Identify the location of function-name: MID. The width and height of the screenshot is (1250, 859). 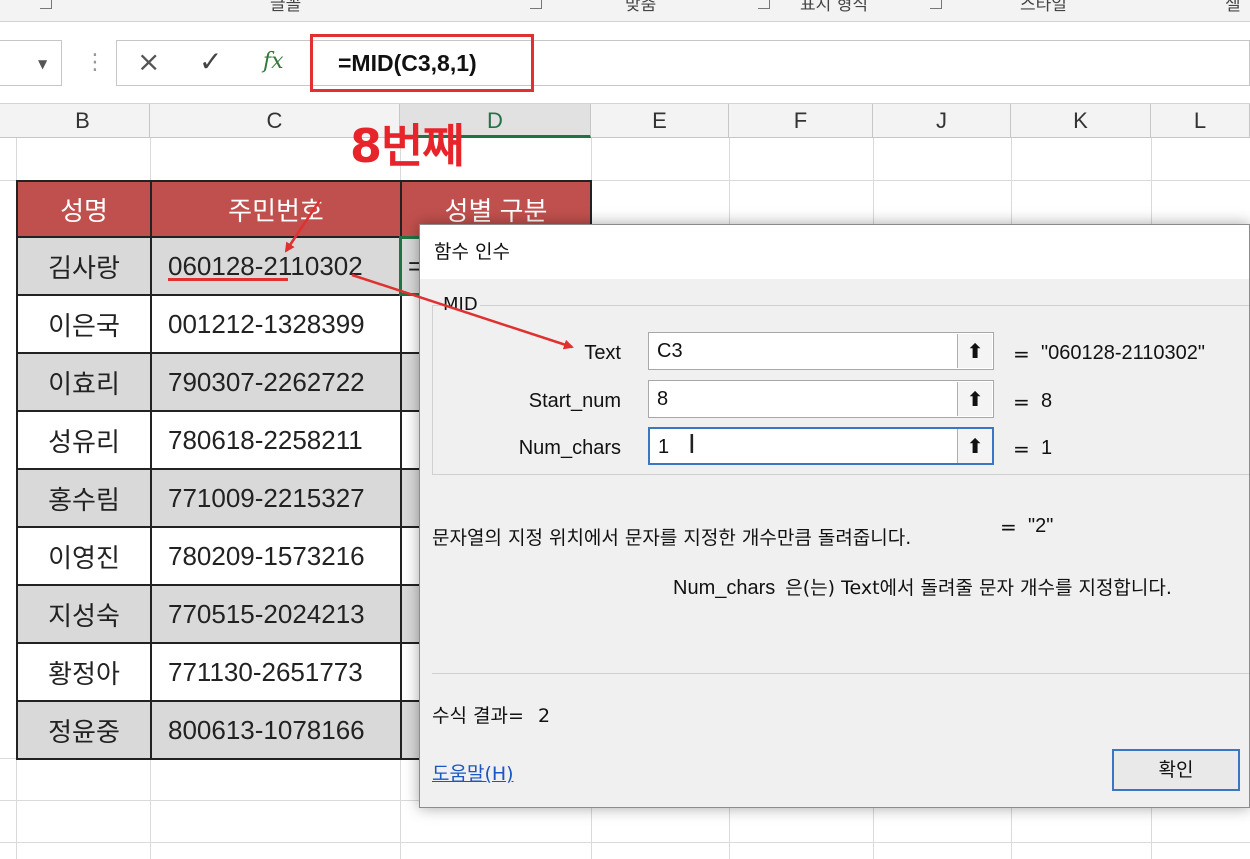
(460, 304).